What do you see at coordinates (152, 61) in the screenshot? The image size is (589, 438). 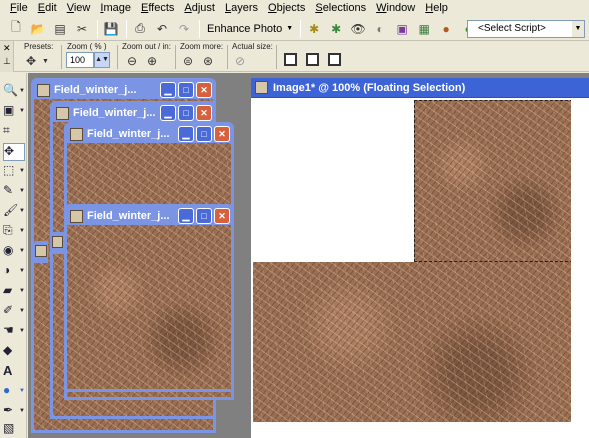 I see `zoom-in-icon: ⊕` at bounding box center [152, 61].